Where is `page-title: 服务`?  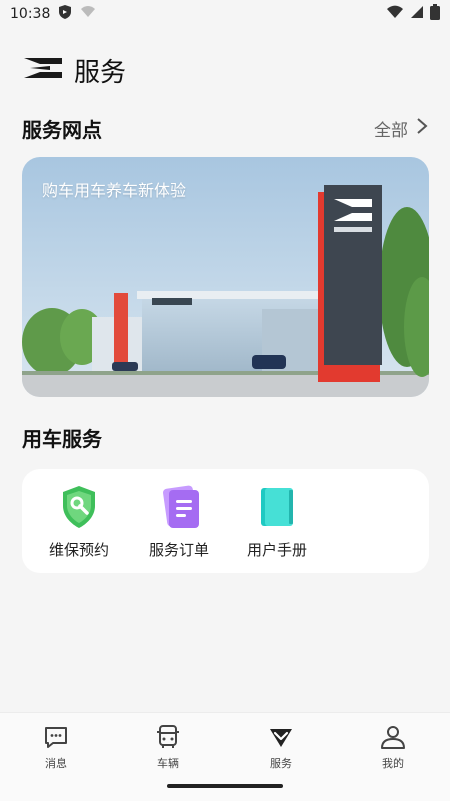 page-title: 服务 is located at coordinates (100, 72).